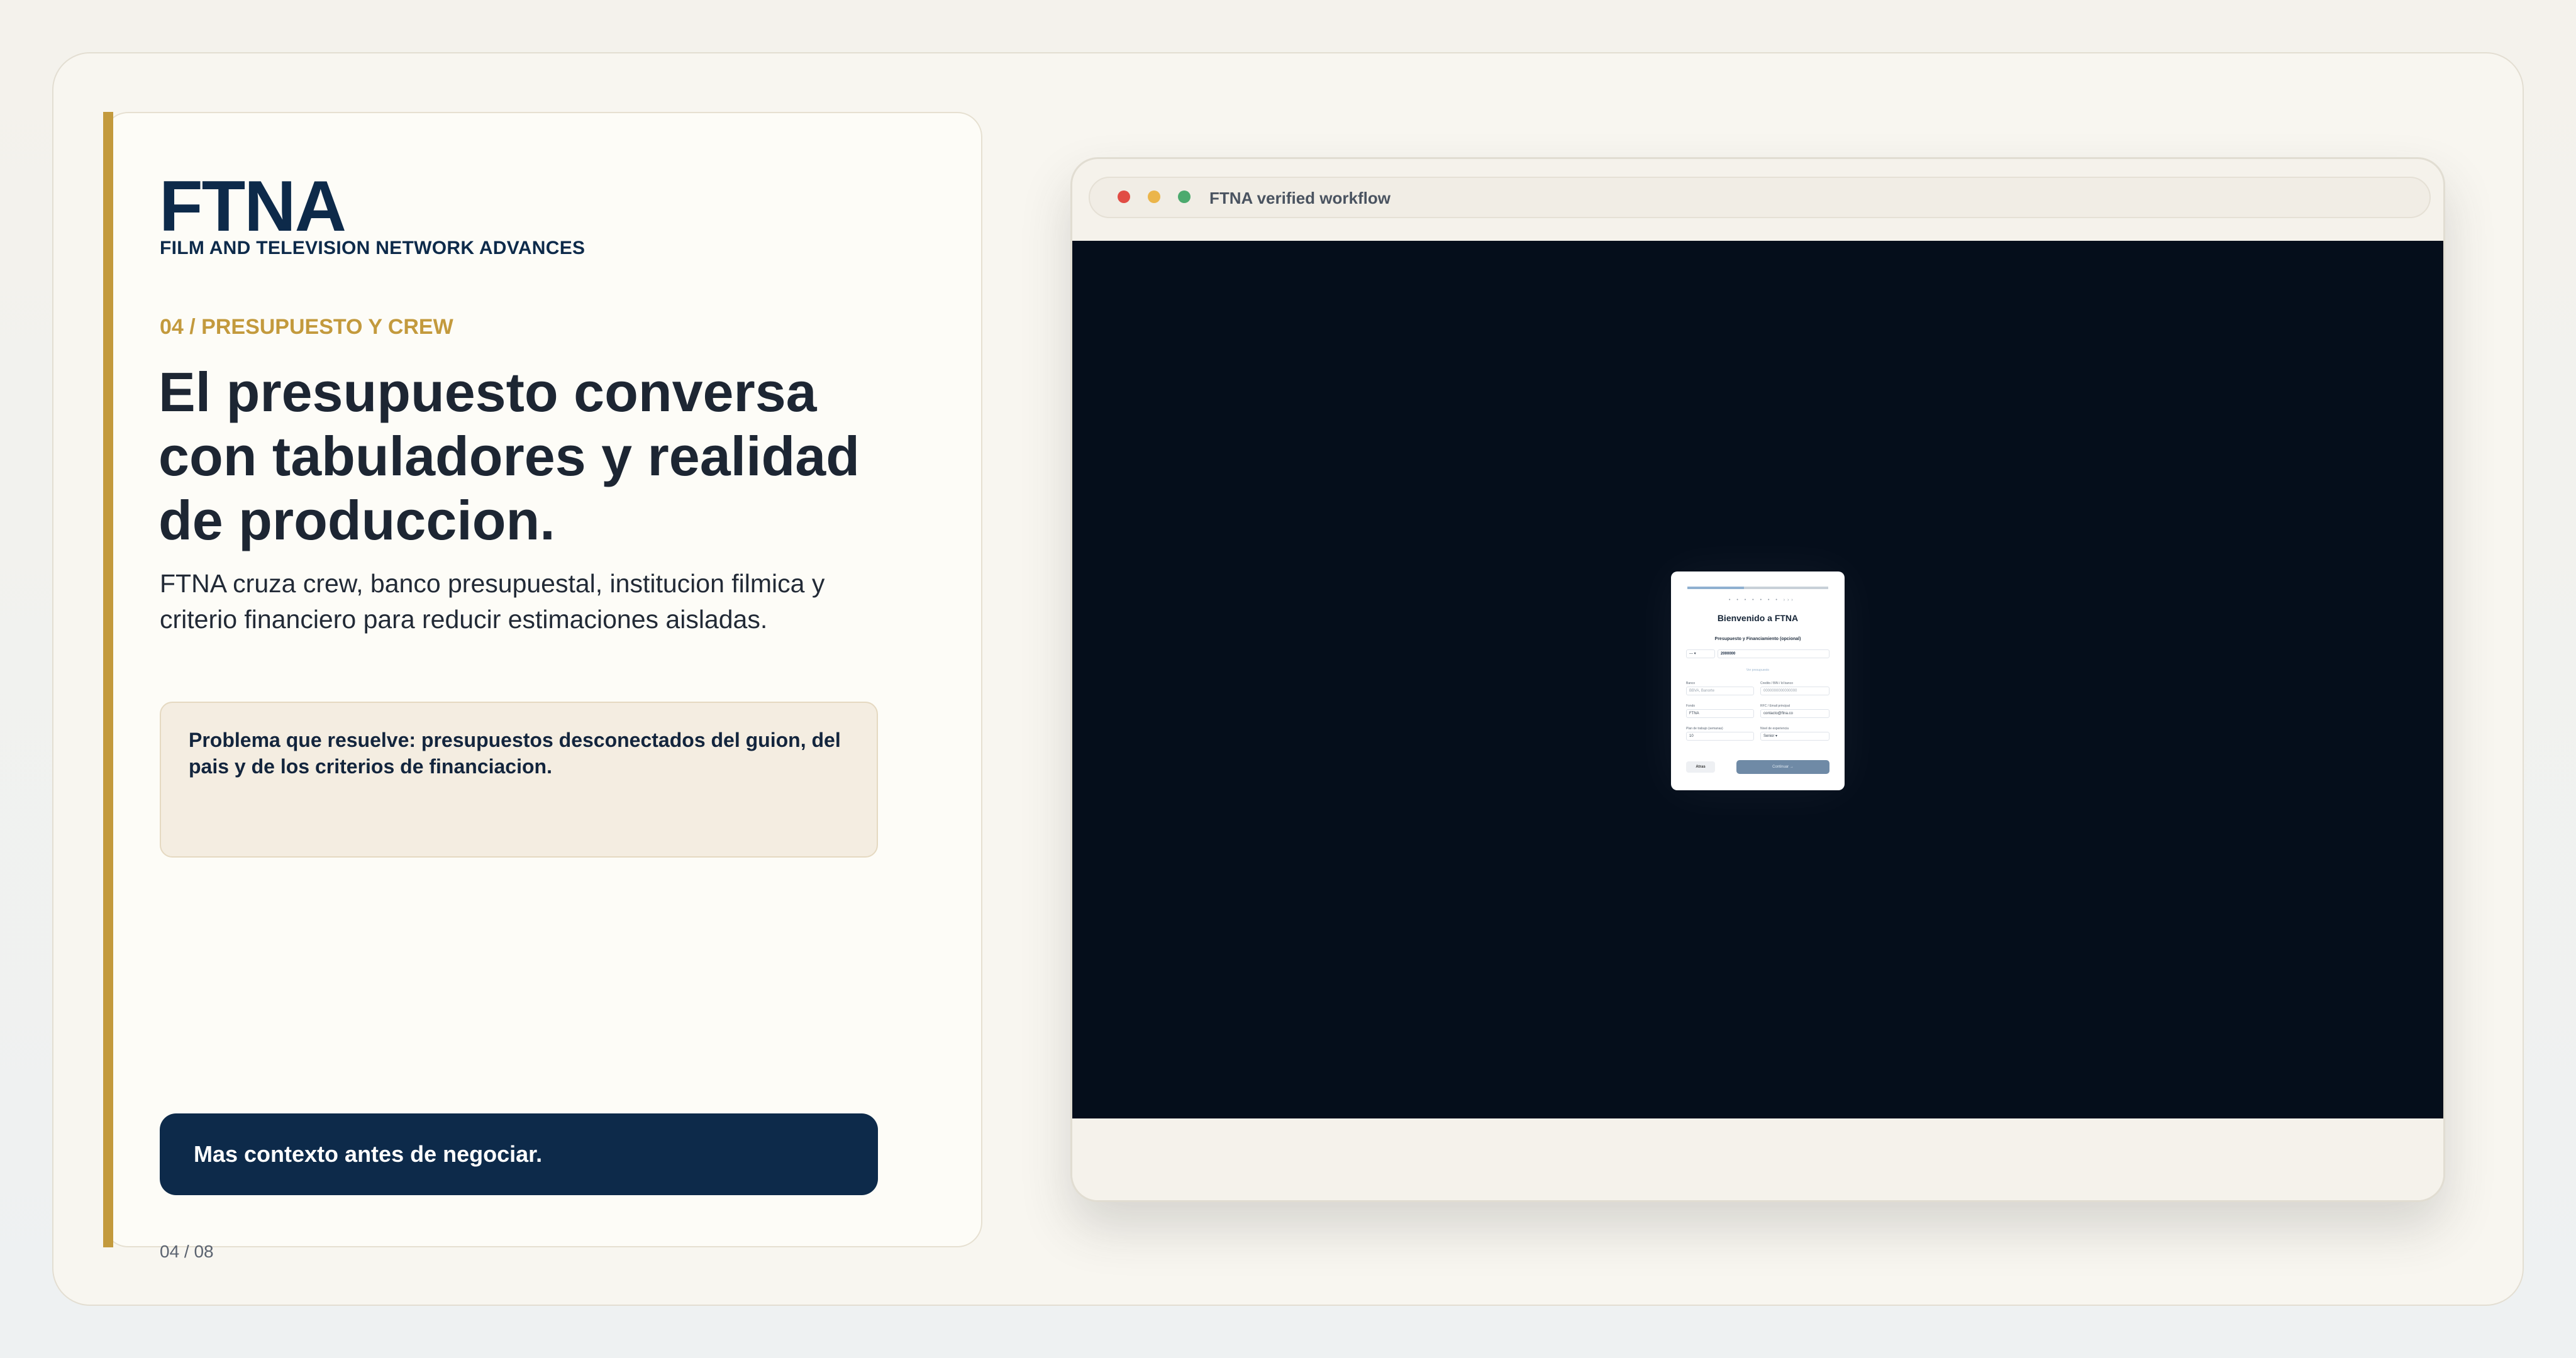  I want to click on field-label: Banco, so click(1691, 683).